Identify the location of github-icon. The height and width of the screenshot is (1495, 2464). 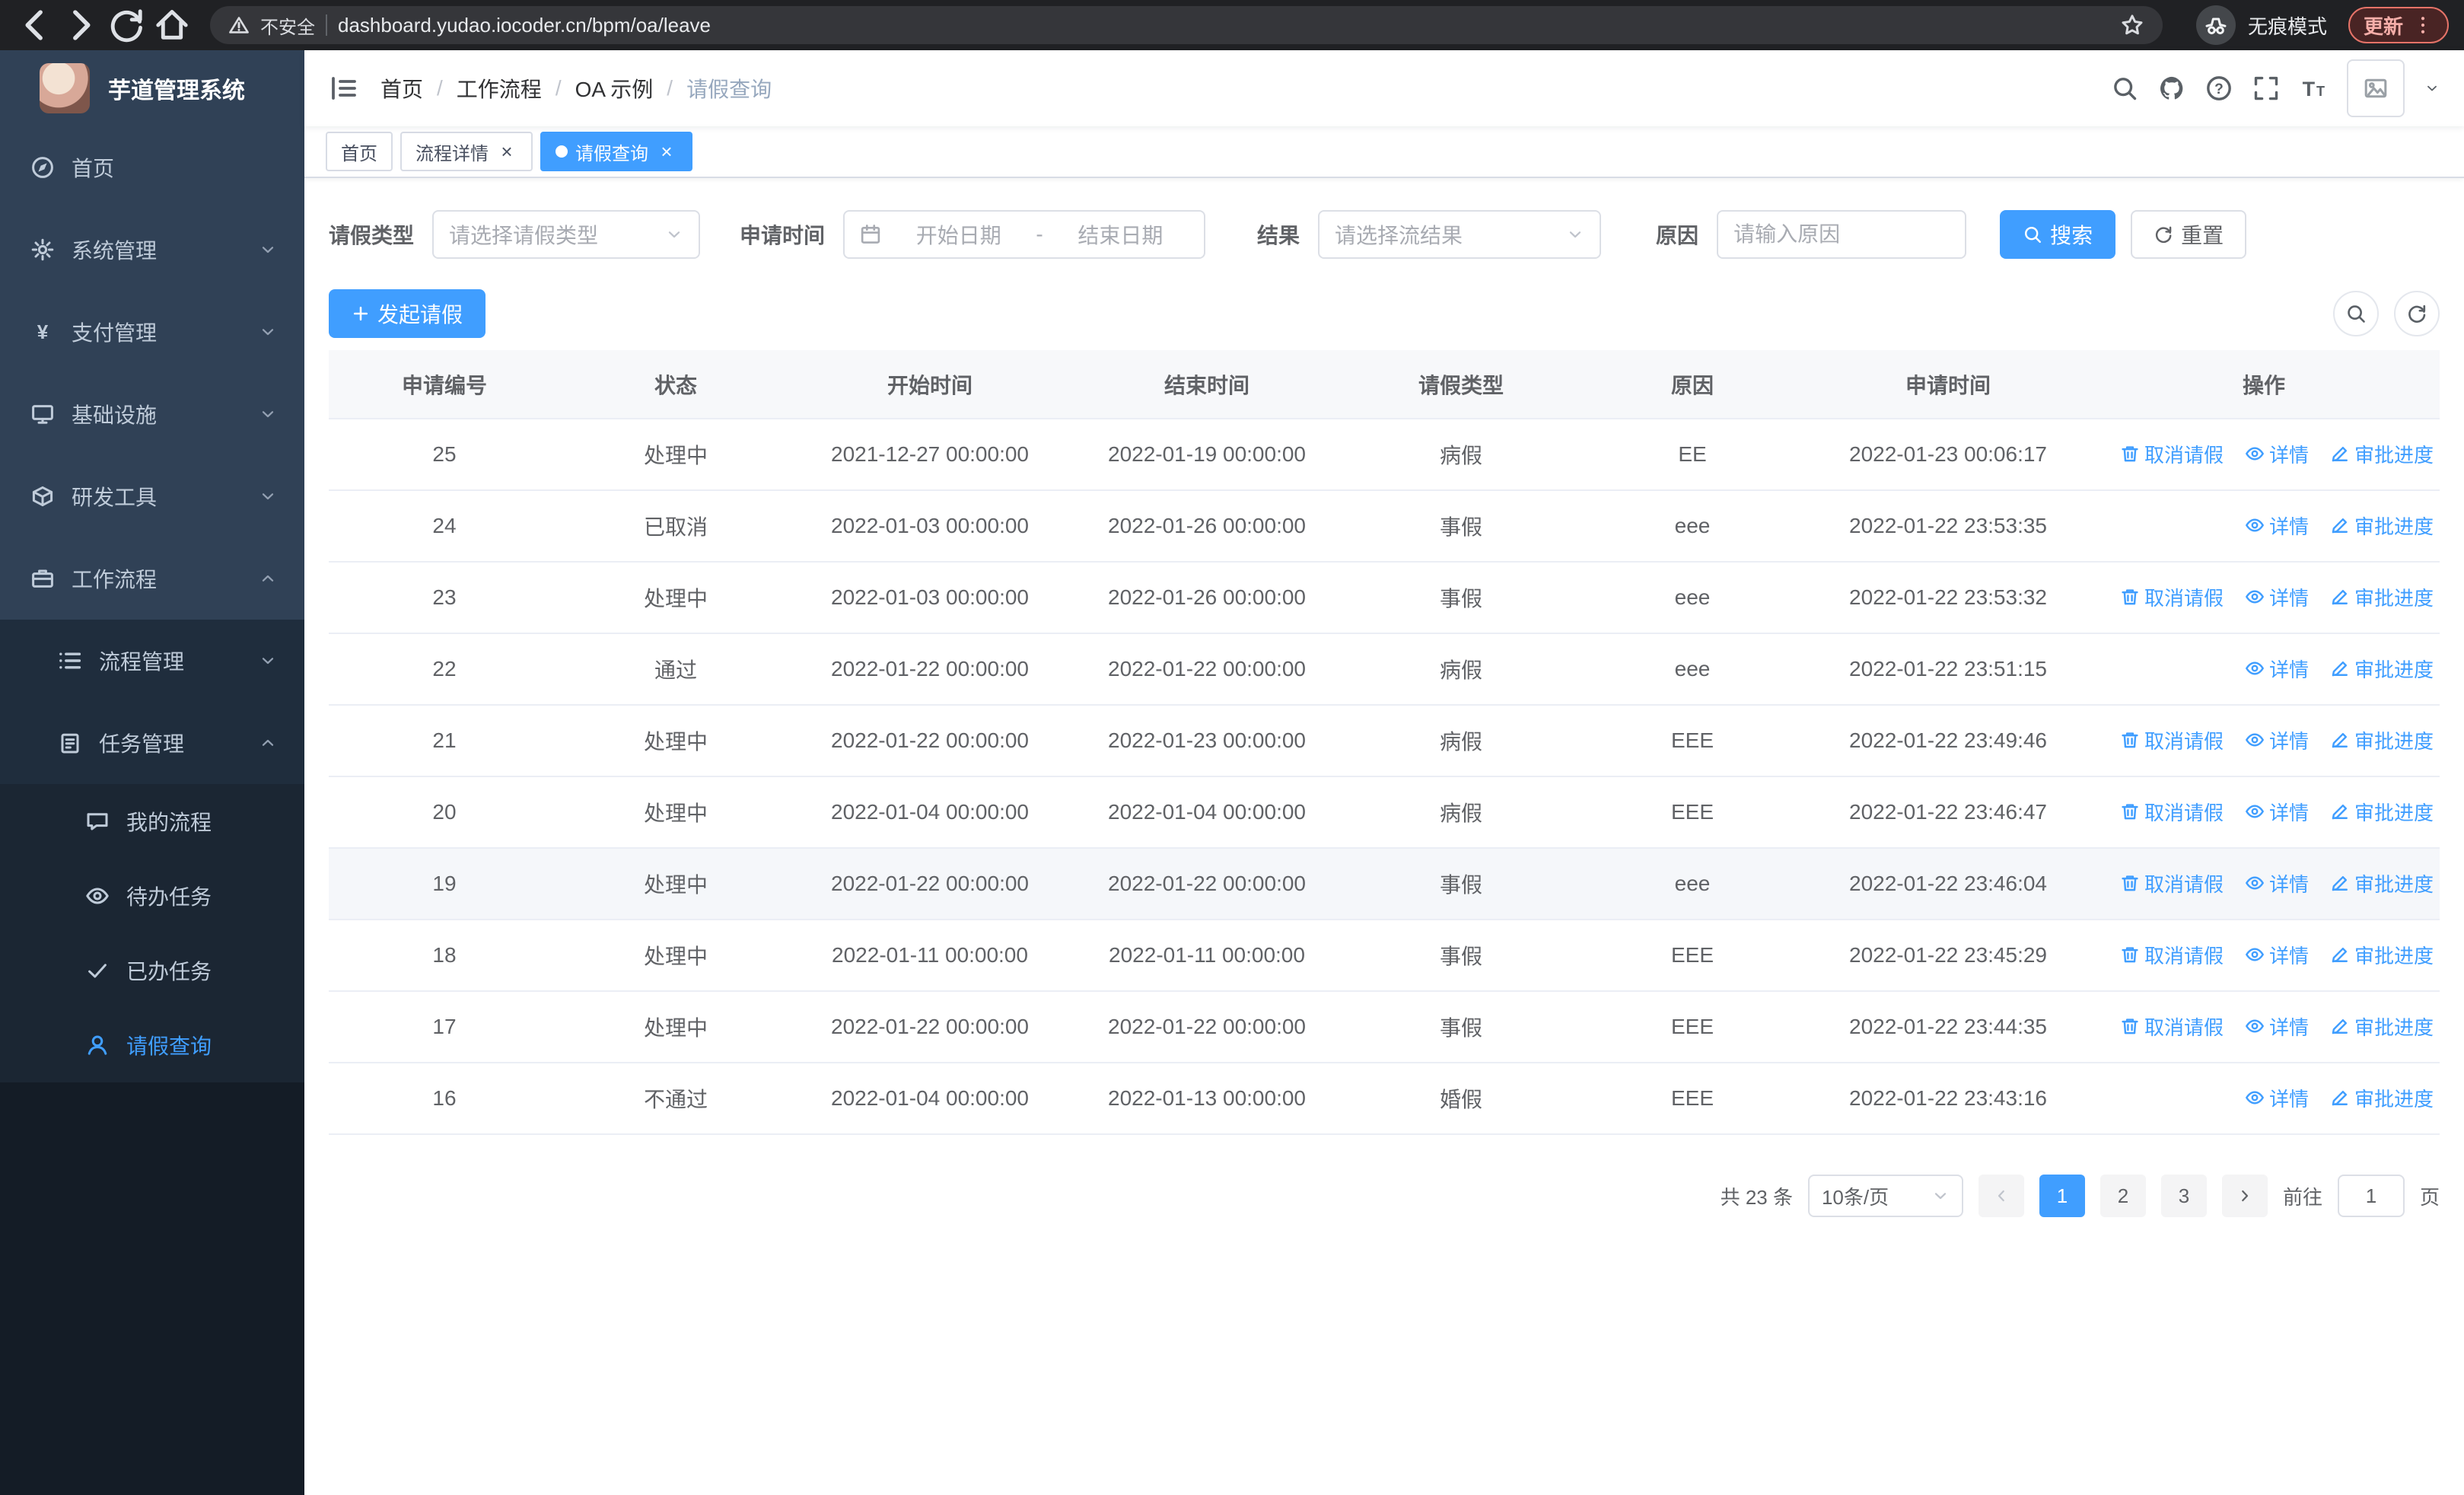
(2171, 89).